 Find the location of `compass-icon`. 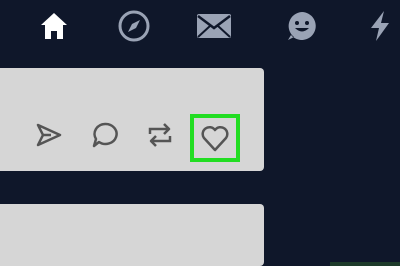

compass-icon is located at coordinates (134, 26).